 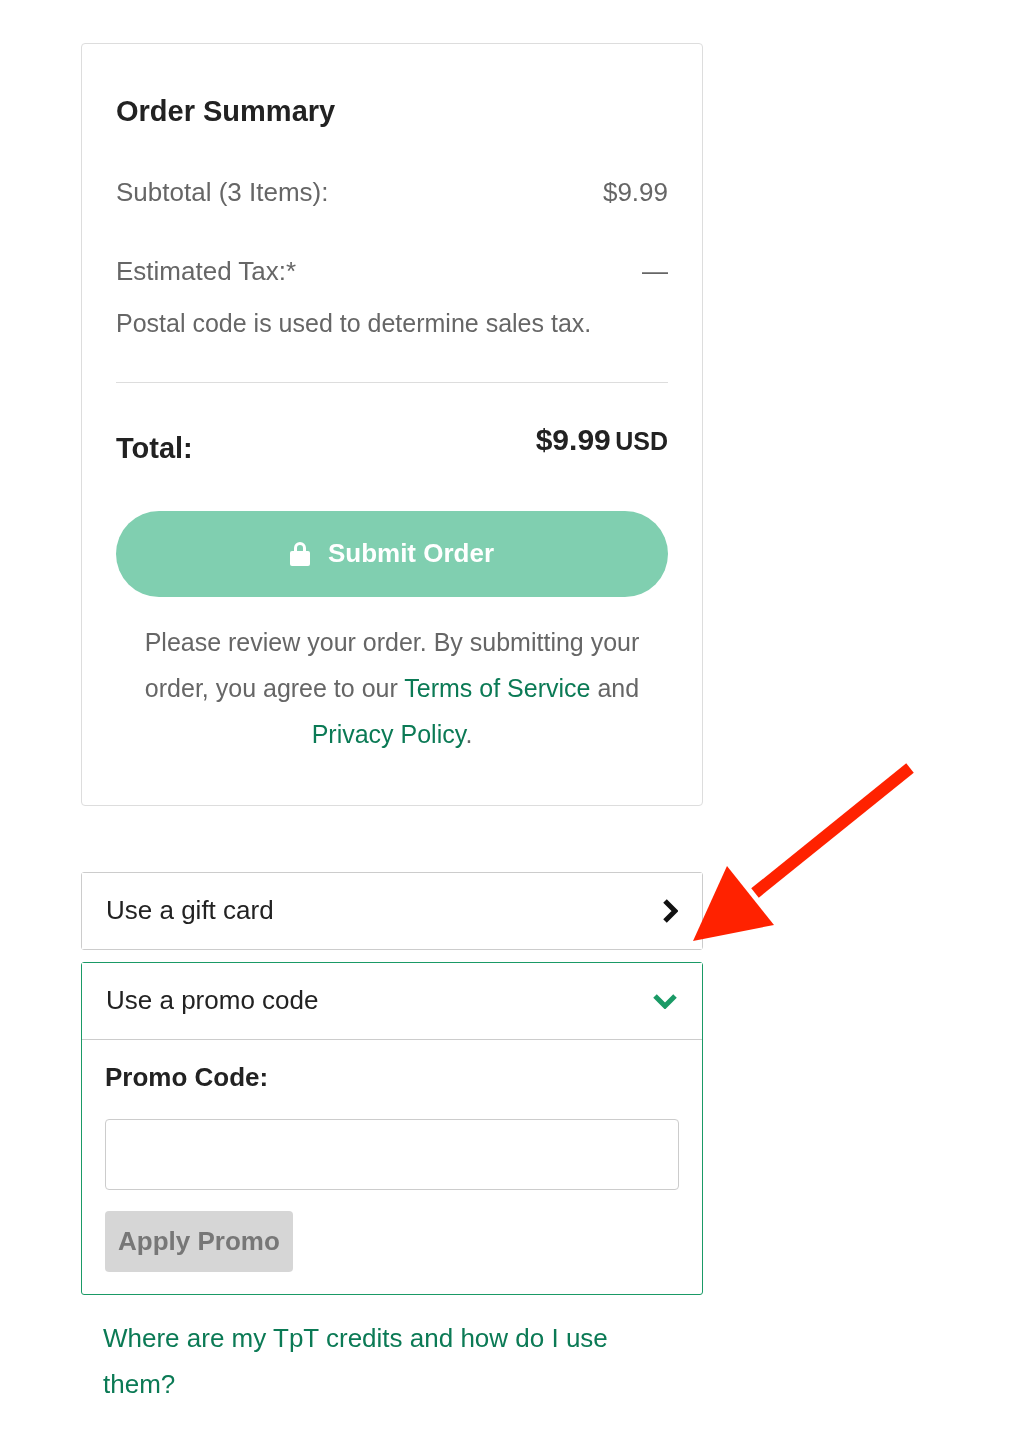 What do you see at coordinates (154, 449) in the screenshot?
I see `total-label: Total:` at bounding box center [154, 449].